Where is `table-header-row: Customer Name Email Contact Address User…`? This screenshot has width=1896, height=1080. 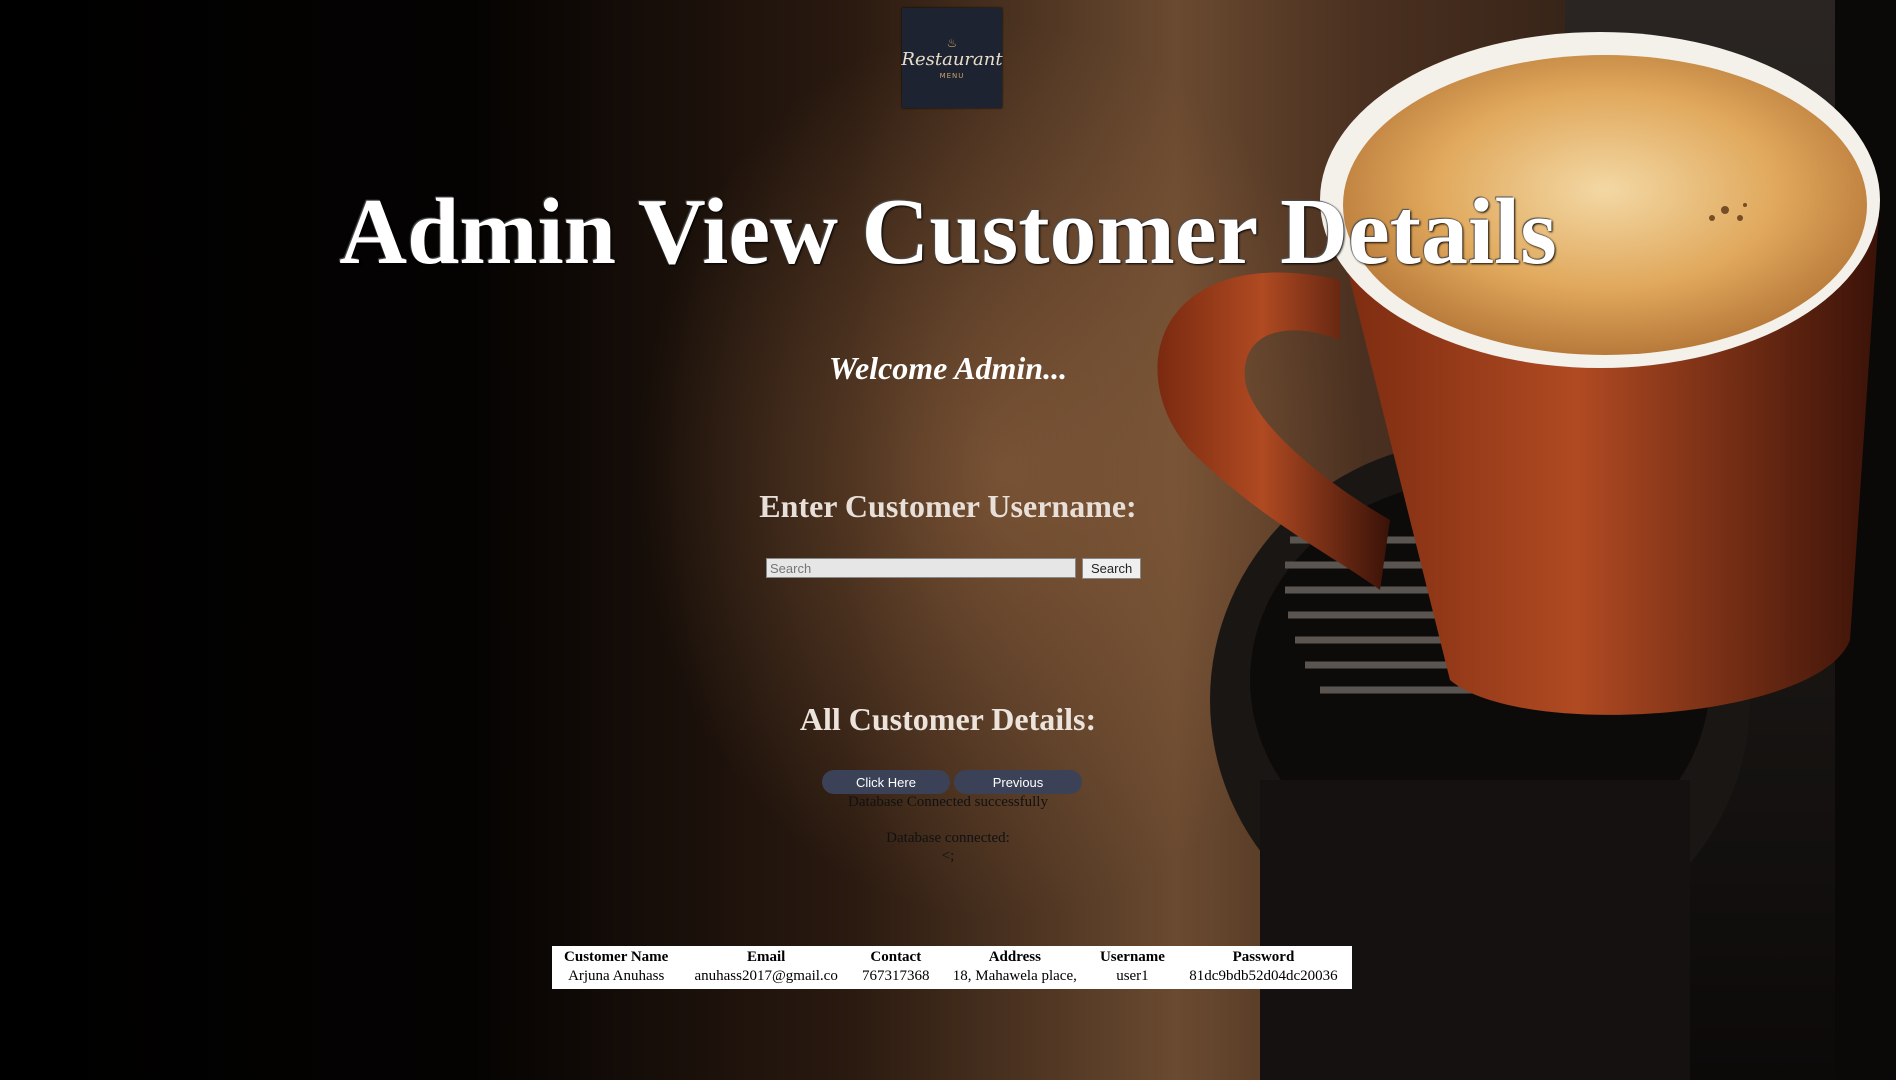 table-header-row: Customer Name Email Contact Address User… is located at coordinates (952, 956).